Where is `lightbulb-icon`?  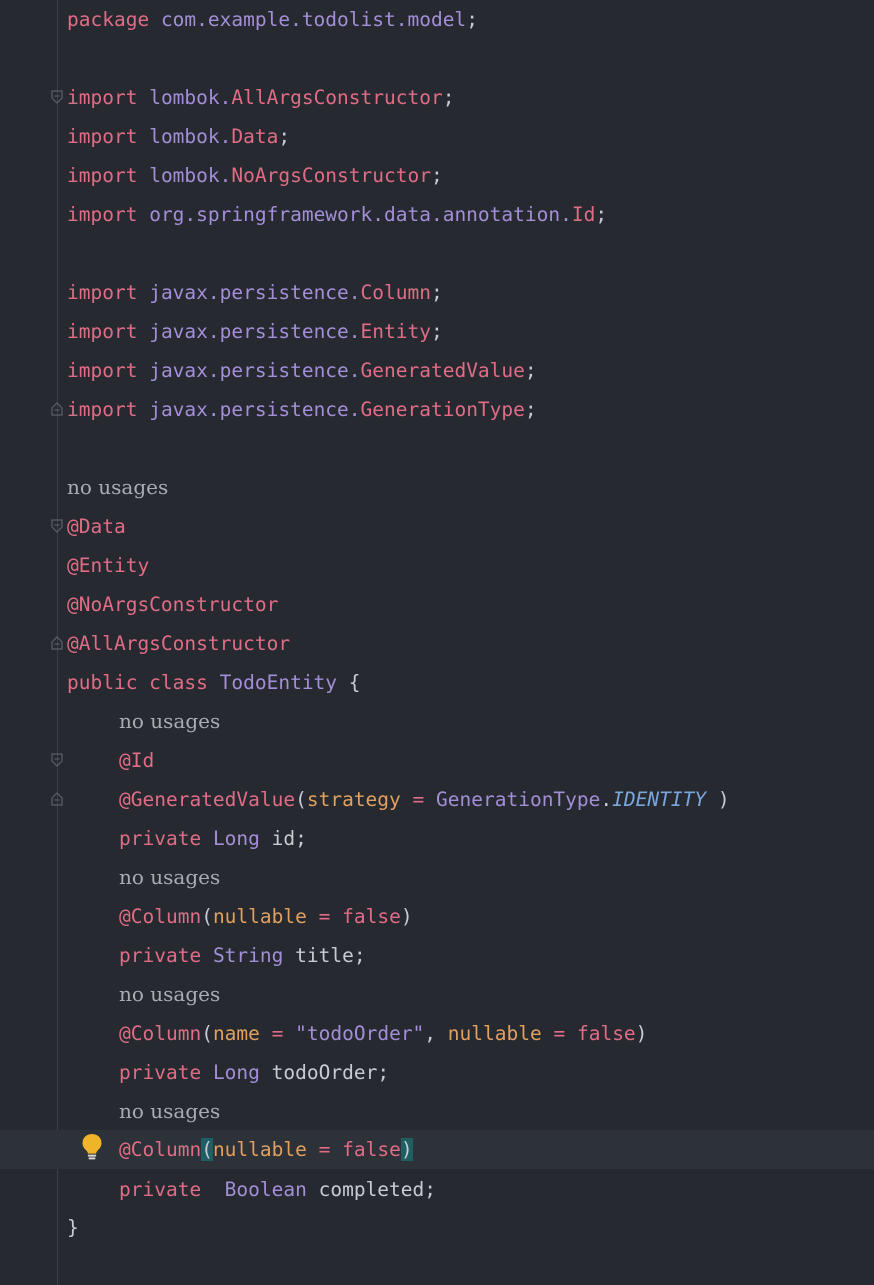
lightbulb-icon is located at coordinates (92, 1147).